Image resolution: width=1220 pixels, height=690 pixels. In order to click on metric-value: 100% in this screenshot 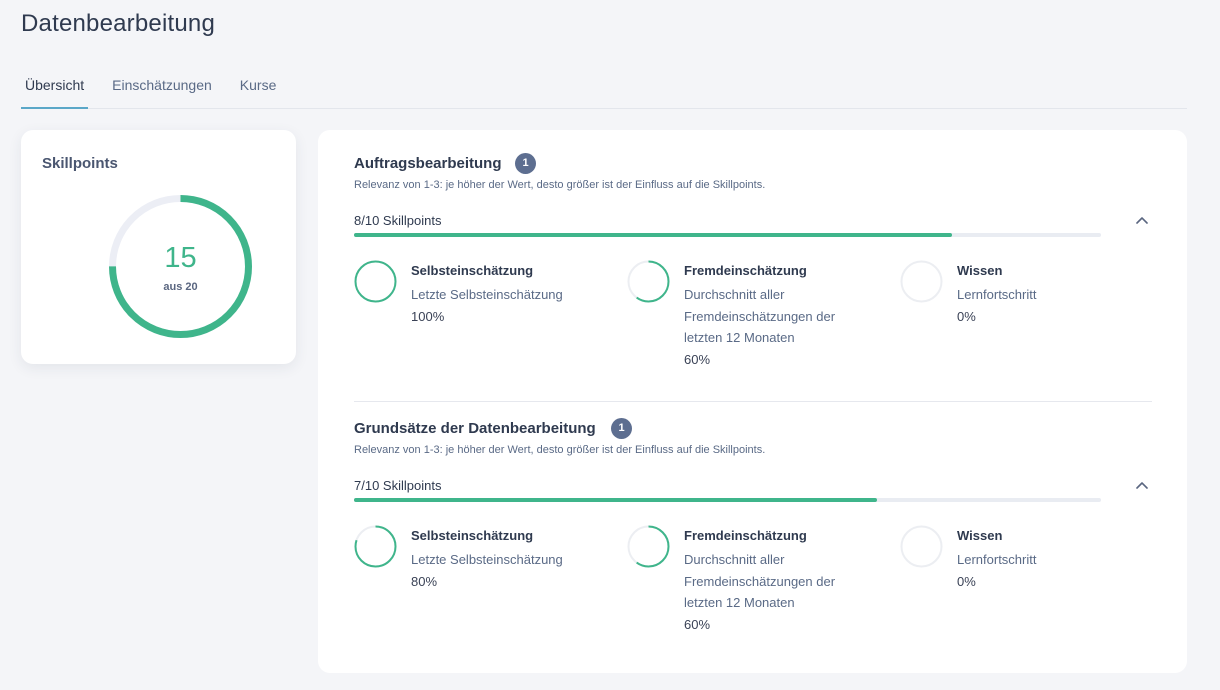, I will do `click(428, 316)`.